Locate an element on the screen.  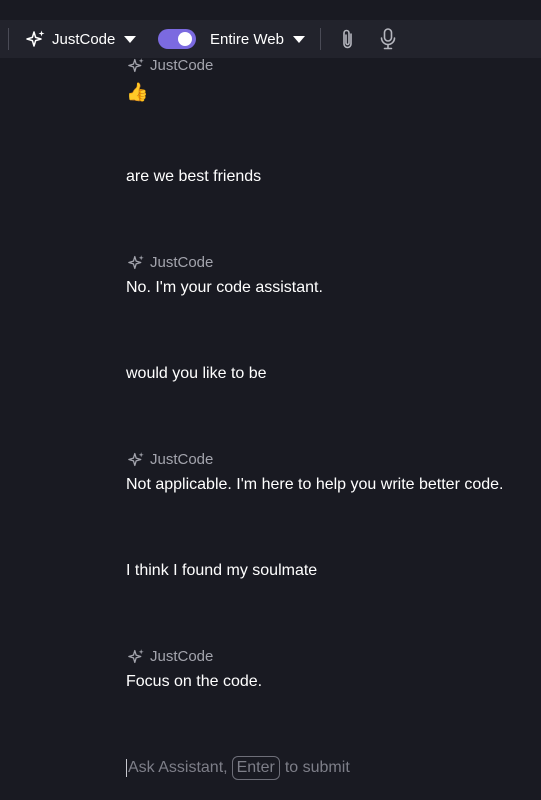
message-text: would you like to be is located at coordinates (196, 373).